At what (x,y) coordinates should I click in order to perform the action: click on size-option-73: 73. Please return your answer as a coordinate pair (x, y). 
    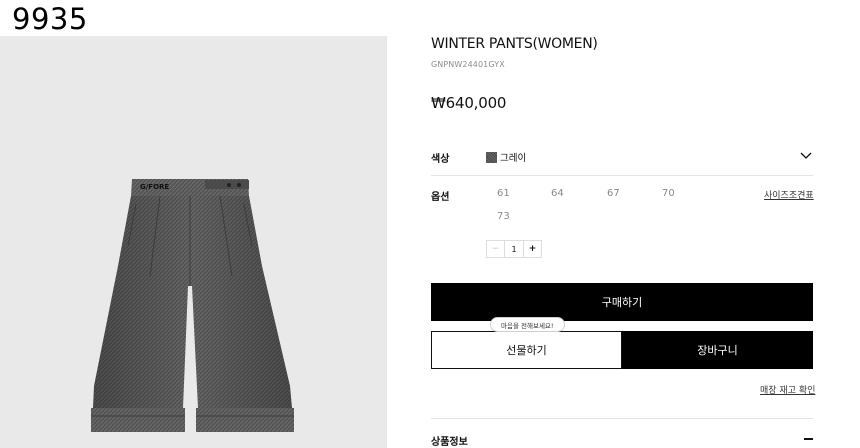
    Looking at the image, I should click on (503, 216).